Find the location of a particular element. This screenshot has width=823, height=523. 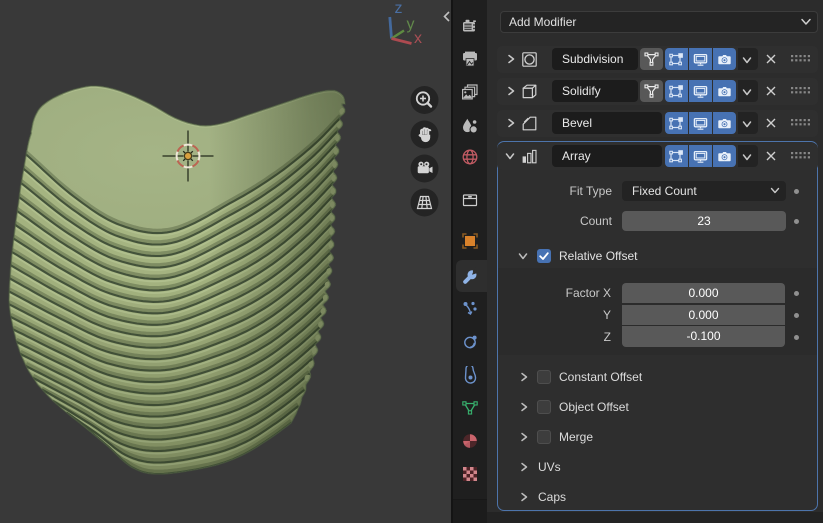

svg-text: z is located at coordinates (399, 8).